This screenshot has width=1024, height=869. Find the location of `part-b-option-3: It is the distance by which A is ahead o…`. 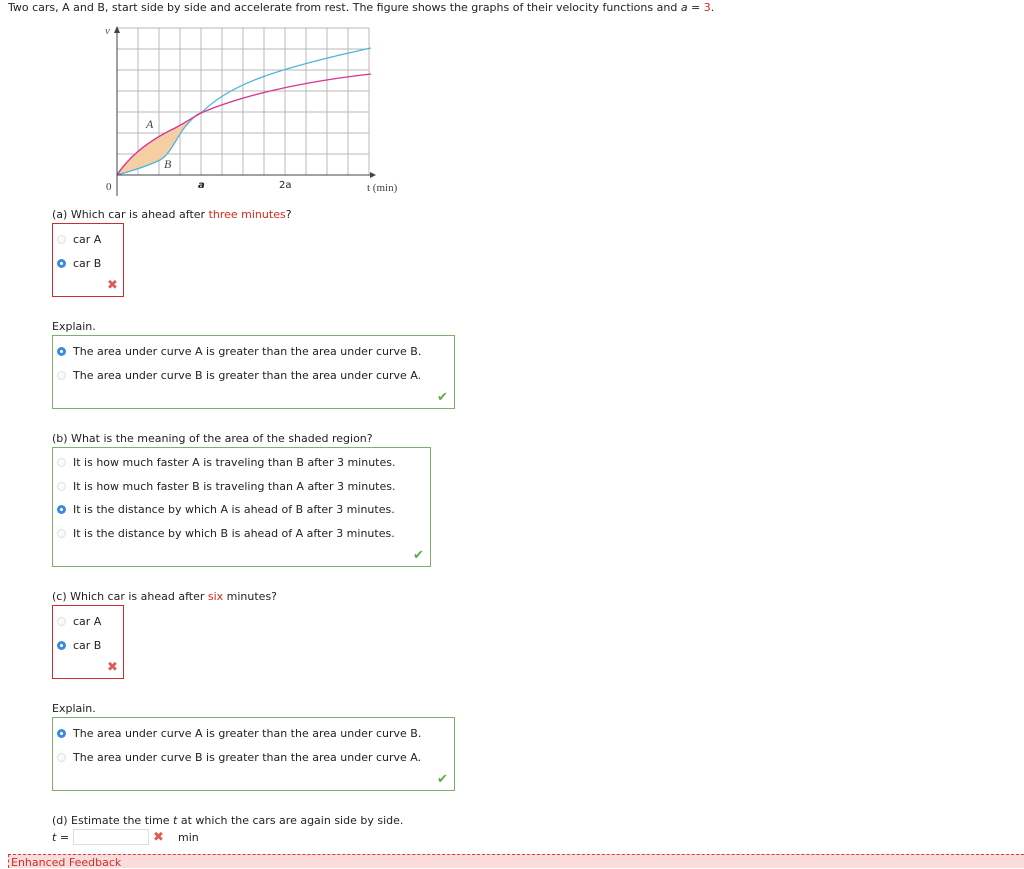

part-b-option-3: It is the distance by which A is ahead o… is located at coordinates (226, 509).